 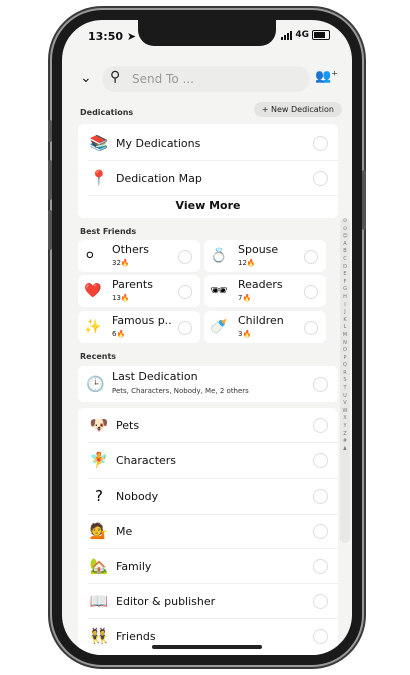 What do you see at coordinates (345, 359) in the screenshot?
I see `index-letter: P` at bounding box center [345, 359].